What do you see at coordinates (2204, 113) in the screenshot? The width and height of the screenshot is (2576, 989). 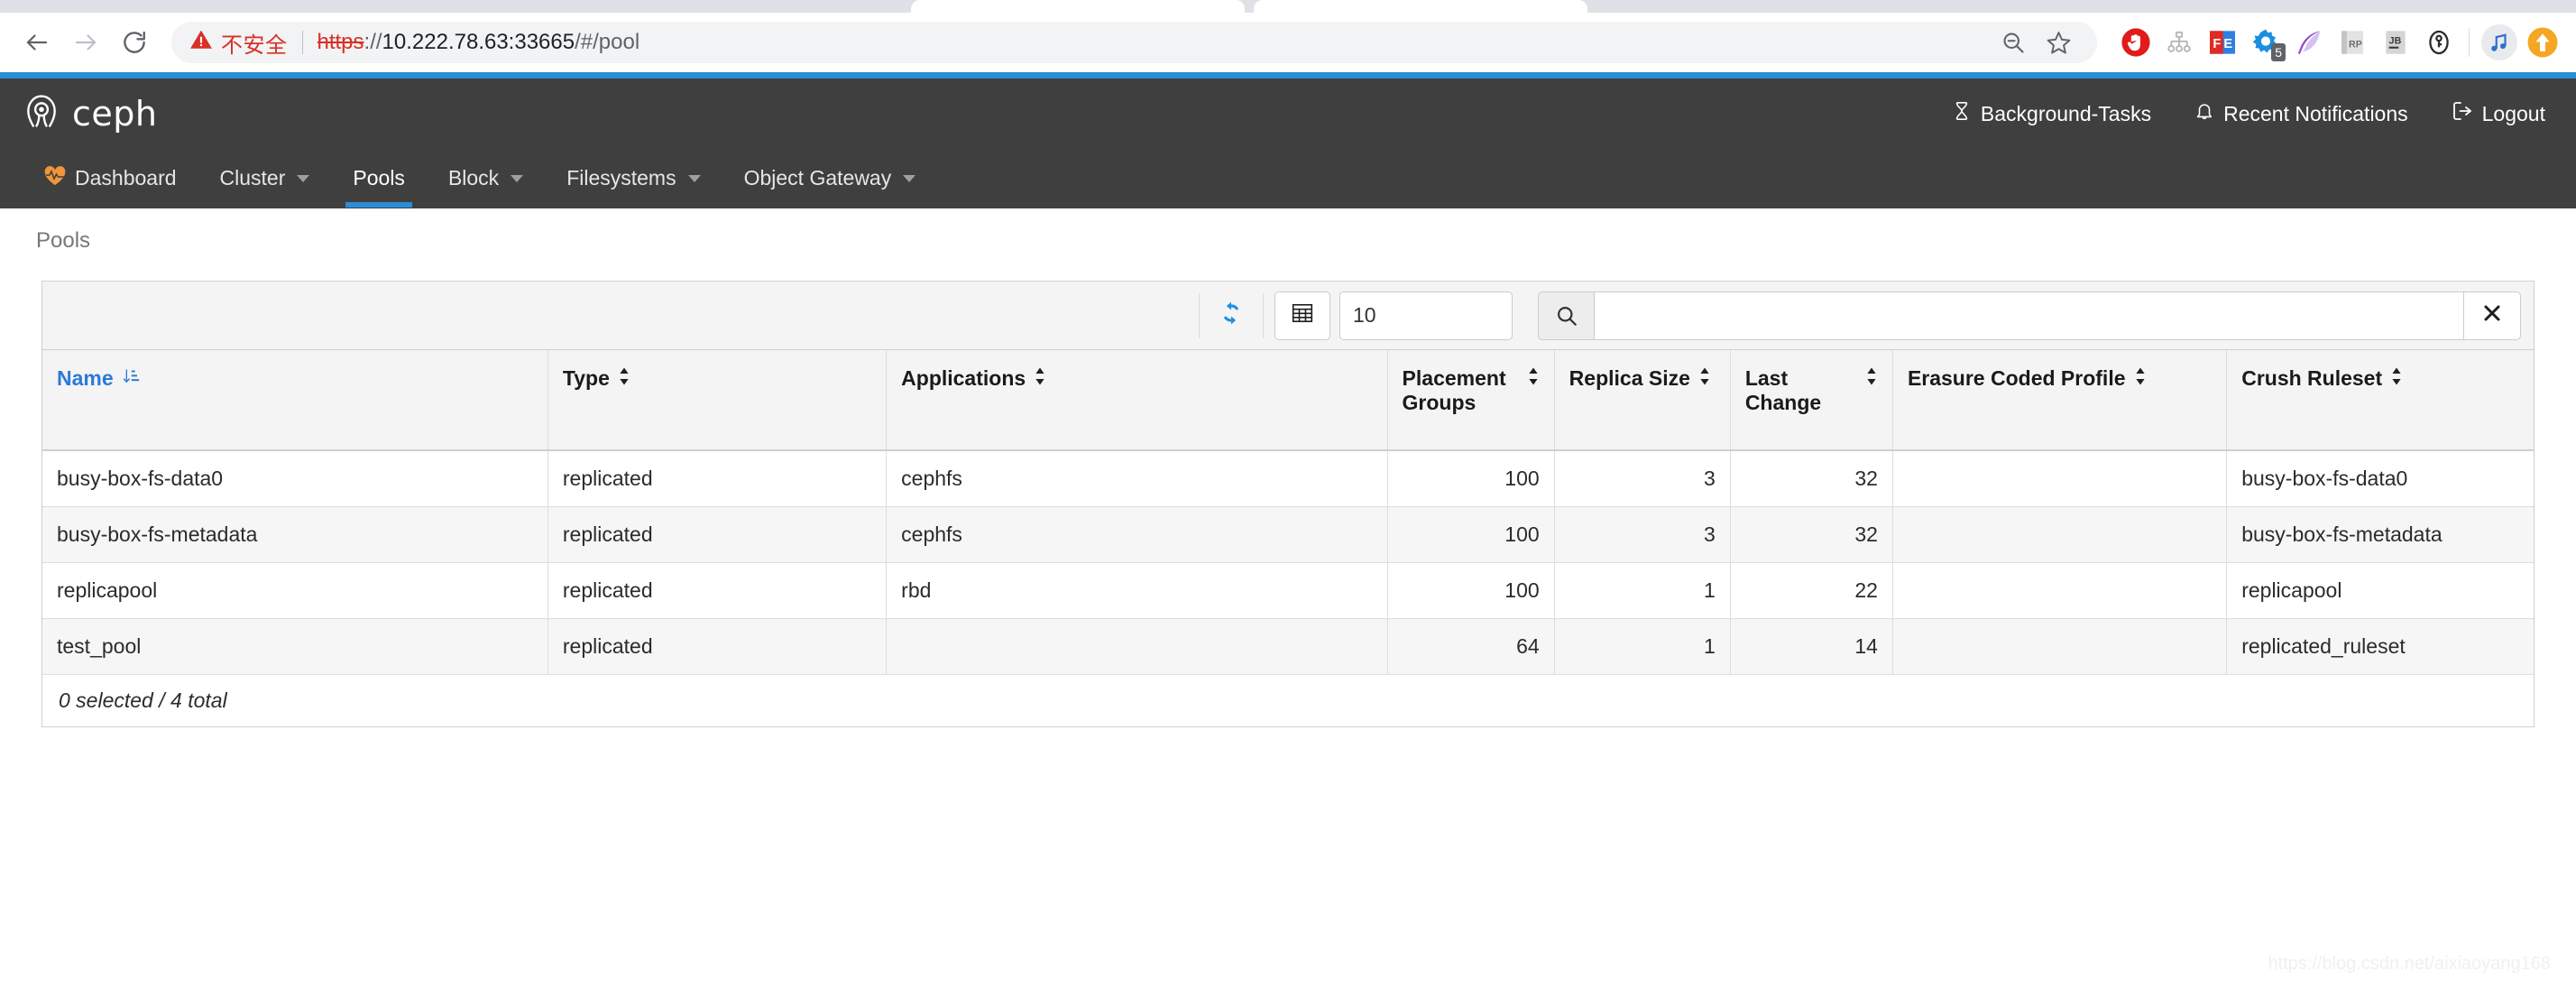 I see `bell-icon` at bounding box center [2204, 113].